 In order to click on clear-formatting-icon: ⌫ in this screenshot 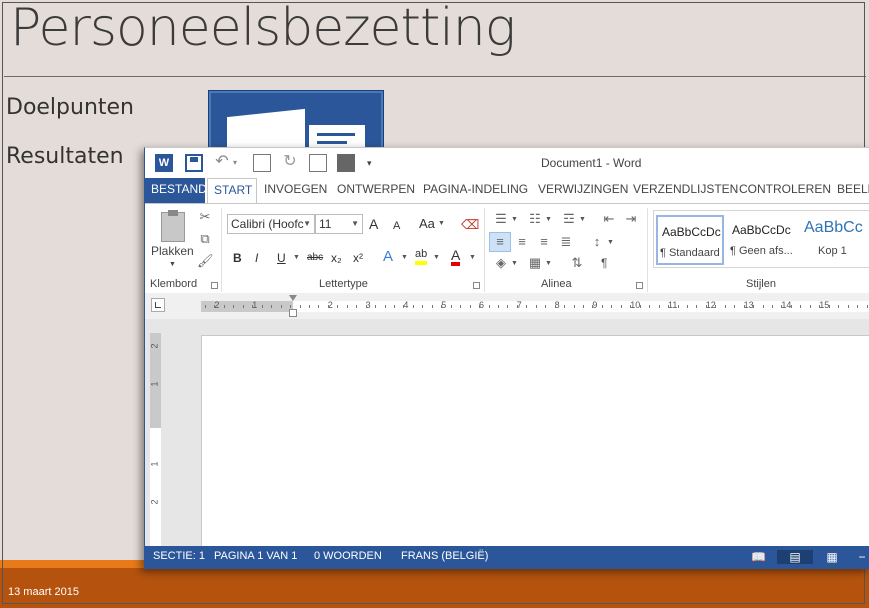, I will do `click(470, 225)`.